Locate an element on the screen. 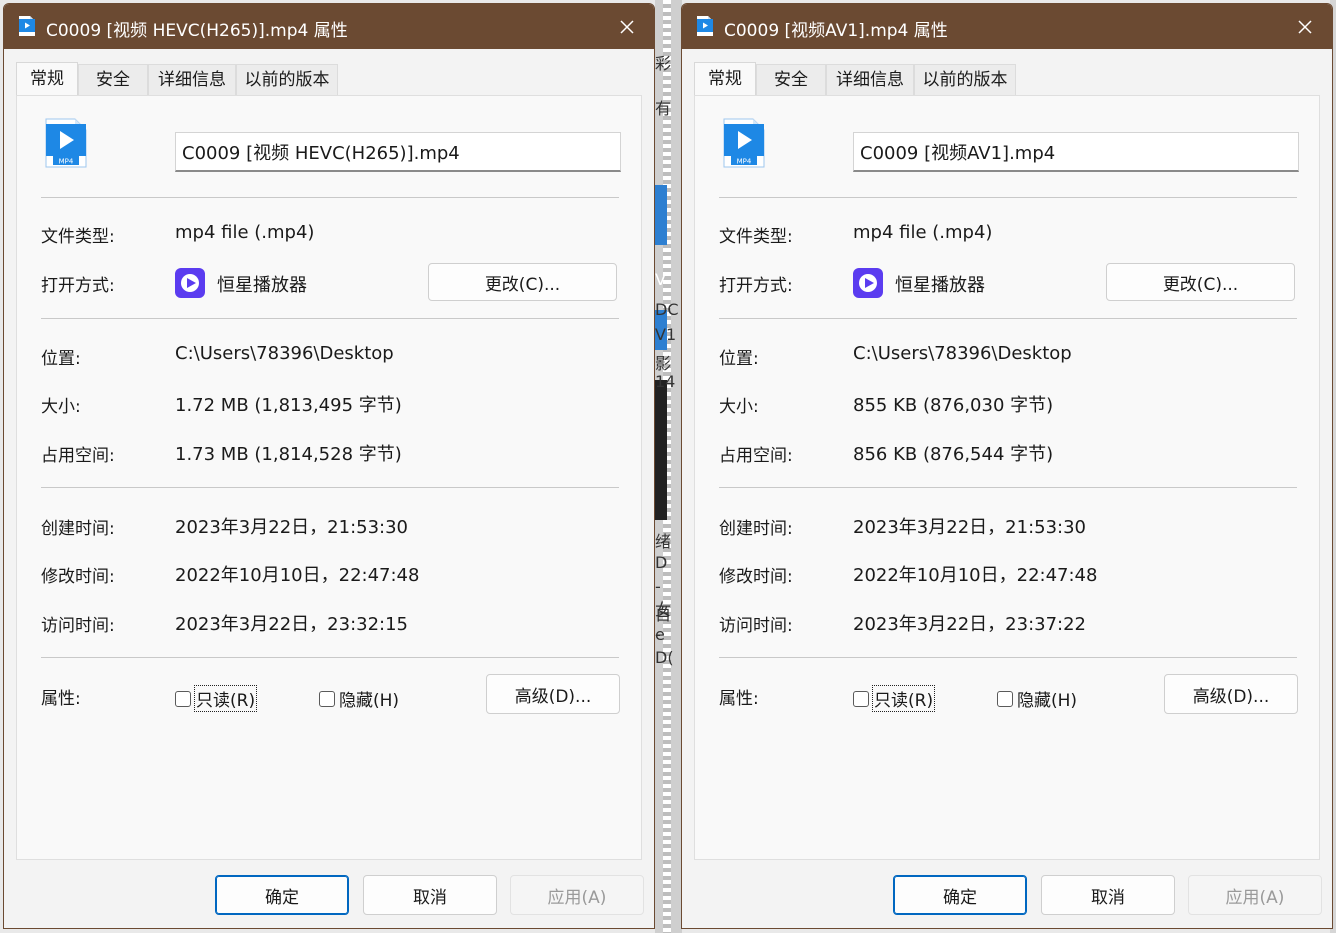  bg-glyph: DC is located at coordinates (667, 309).